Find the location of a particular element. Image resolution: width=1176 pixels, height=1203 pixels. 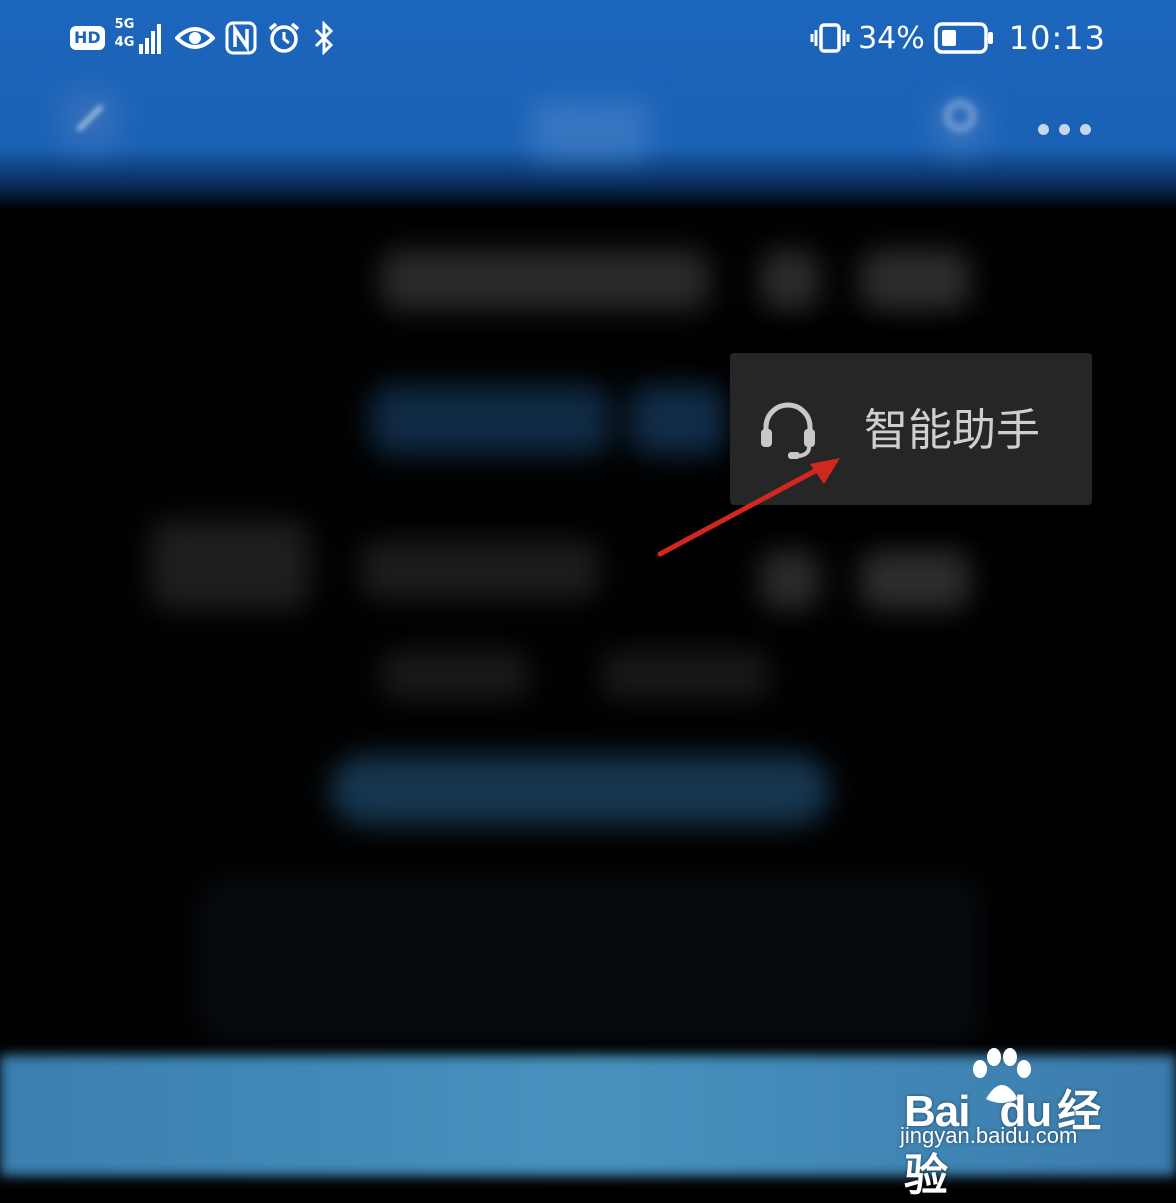

search-icon is located at coordinates (962, 118).